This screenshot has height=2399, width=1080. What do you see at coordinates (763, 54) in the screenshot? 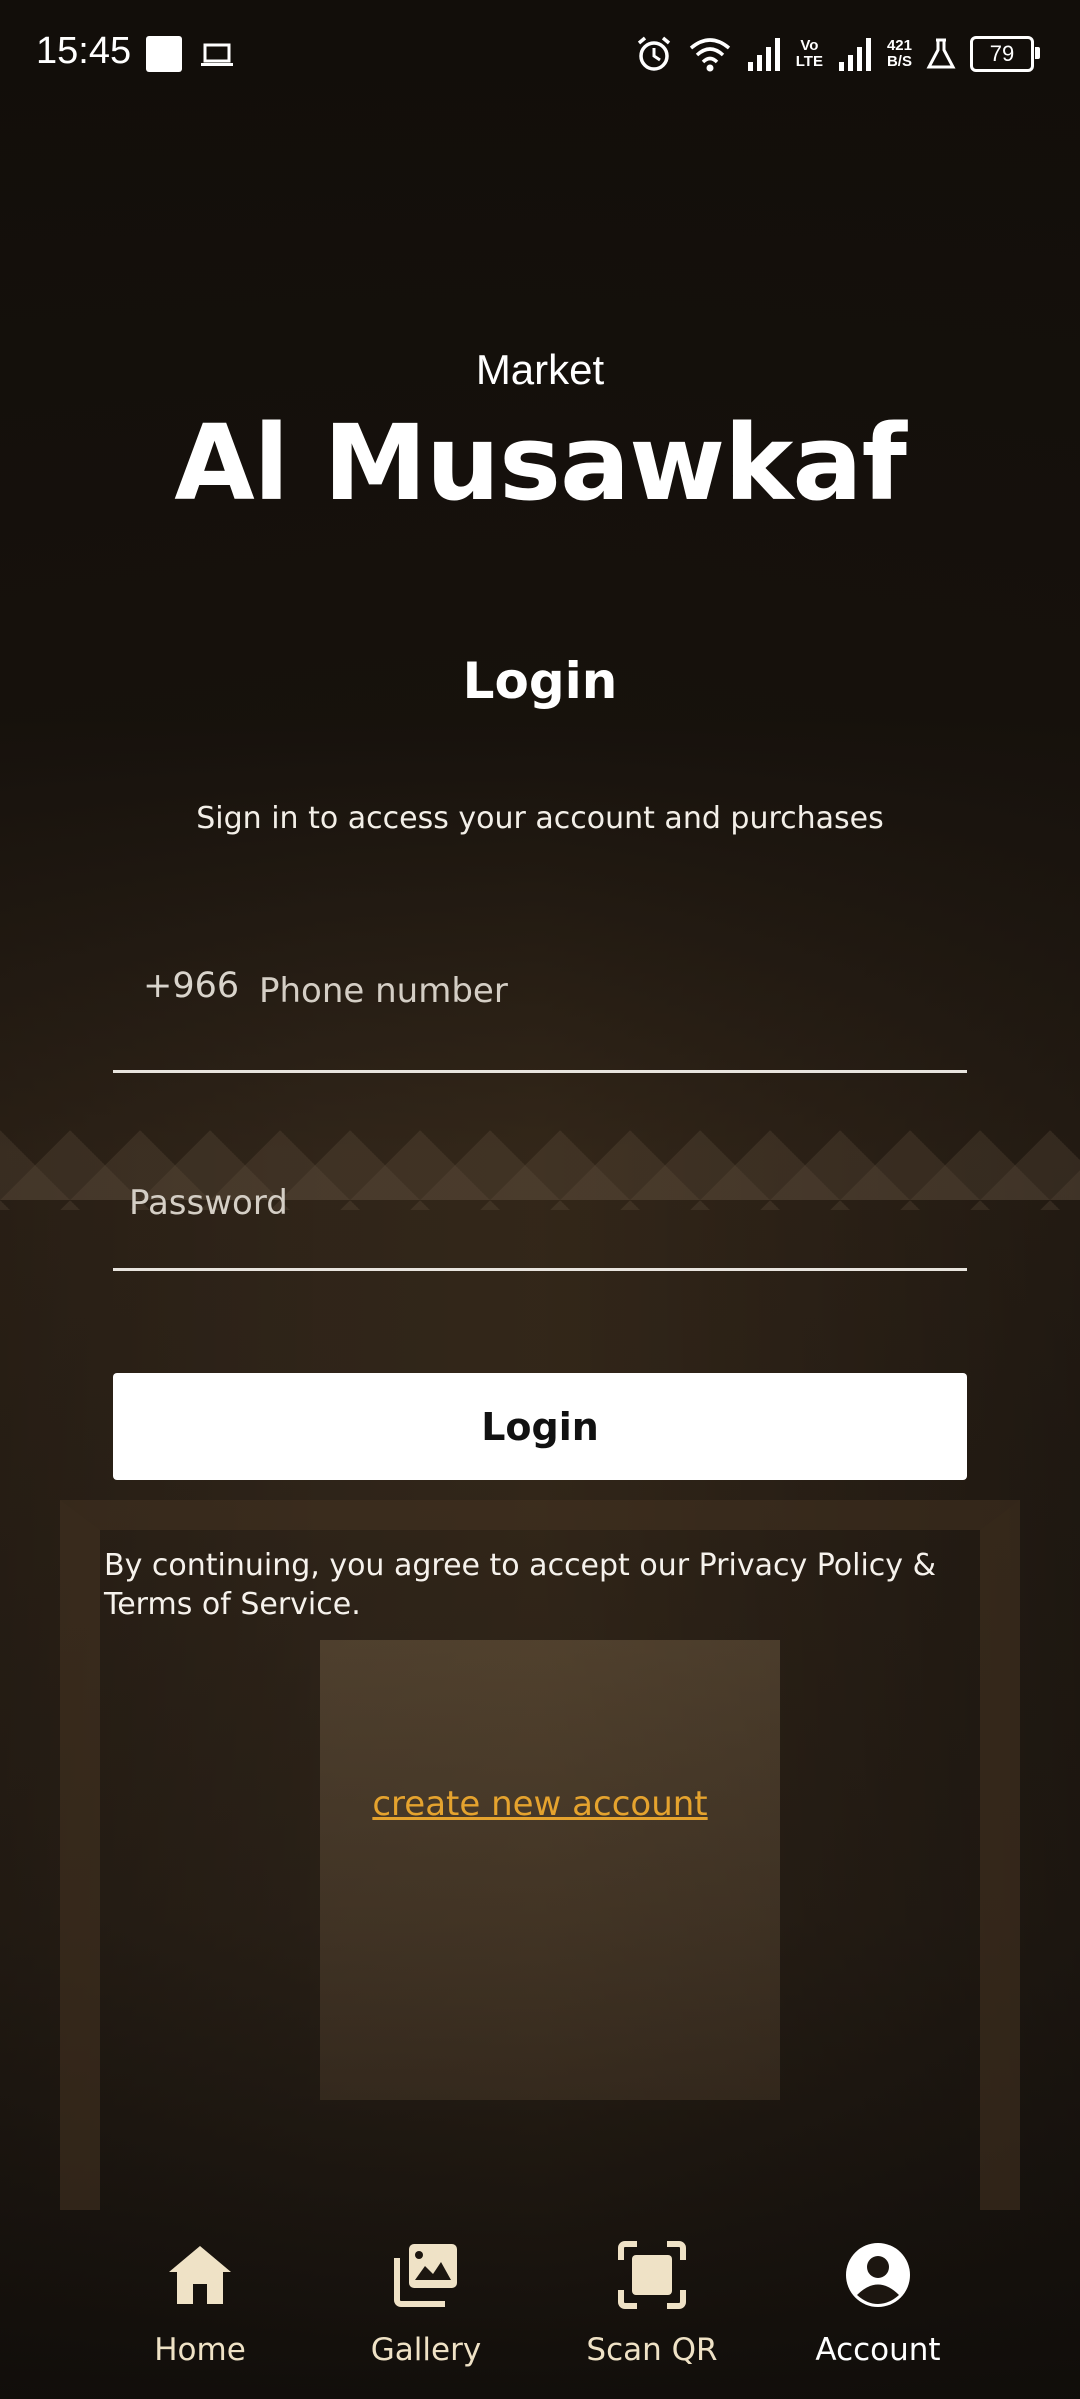
I see `signal-icon` at bounding box center [763, 54].